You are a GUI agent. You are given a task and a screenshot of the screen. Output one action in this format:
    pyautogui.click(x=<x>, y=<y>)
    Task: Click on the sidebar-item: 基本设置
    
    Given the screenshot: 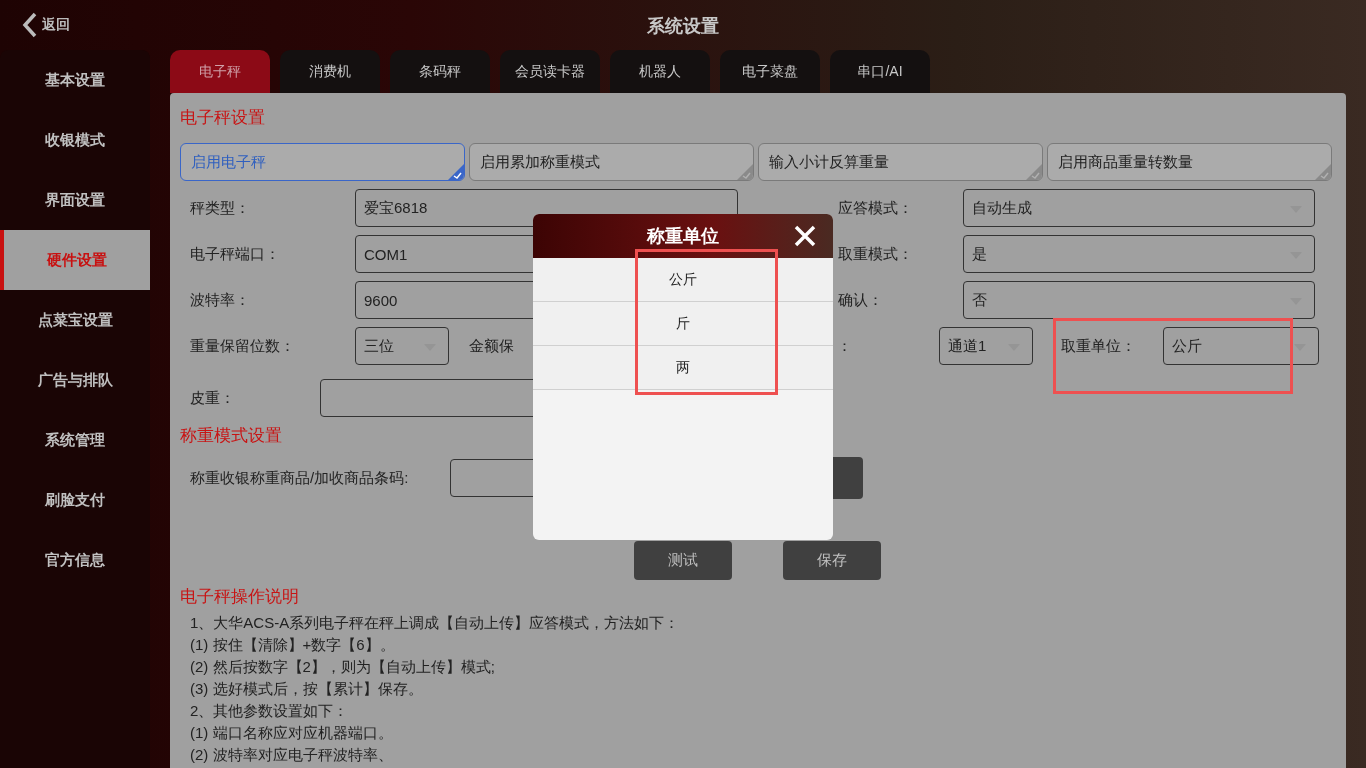 What is the action you would take?
    pyautogui.click(x=75, y=80)
    